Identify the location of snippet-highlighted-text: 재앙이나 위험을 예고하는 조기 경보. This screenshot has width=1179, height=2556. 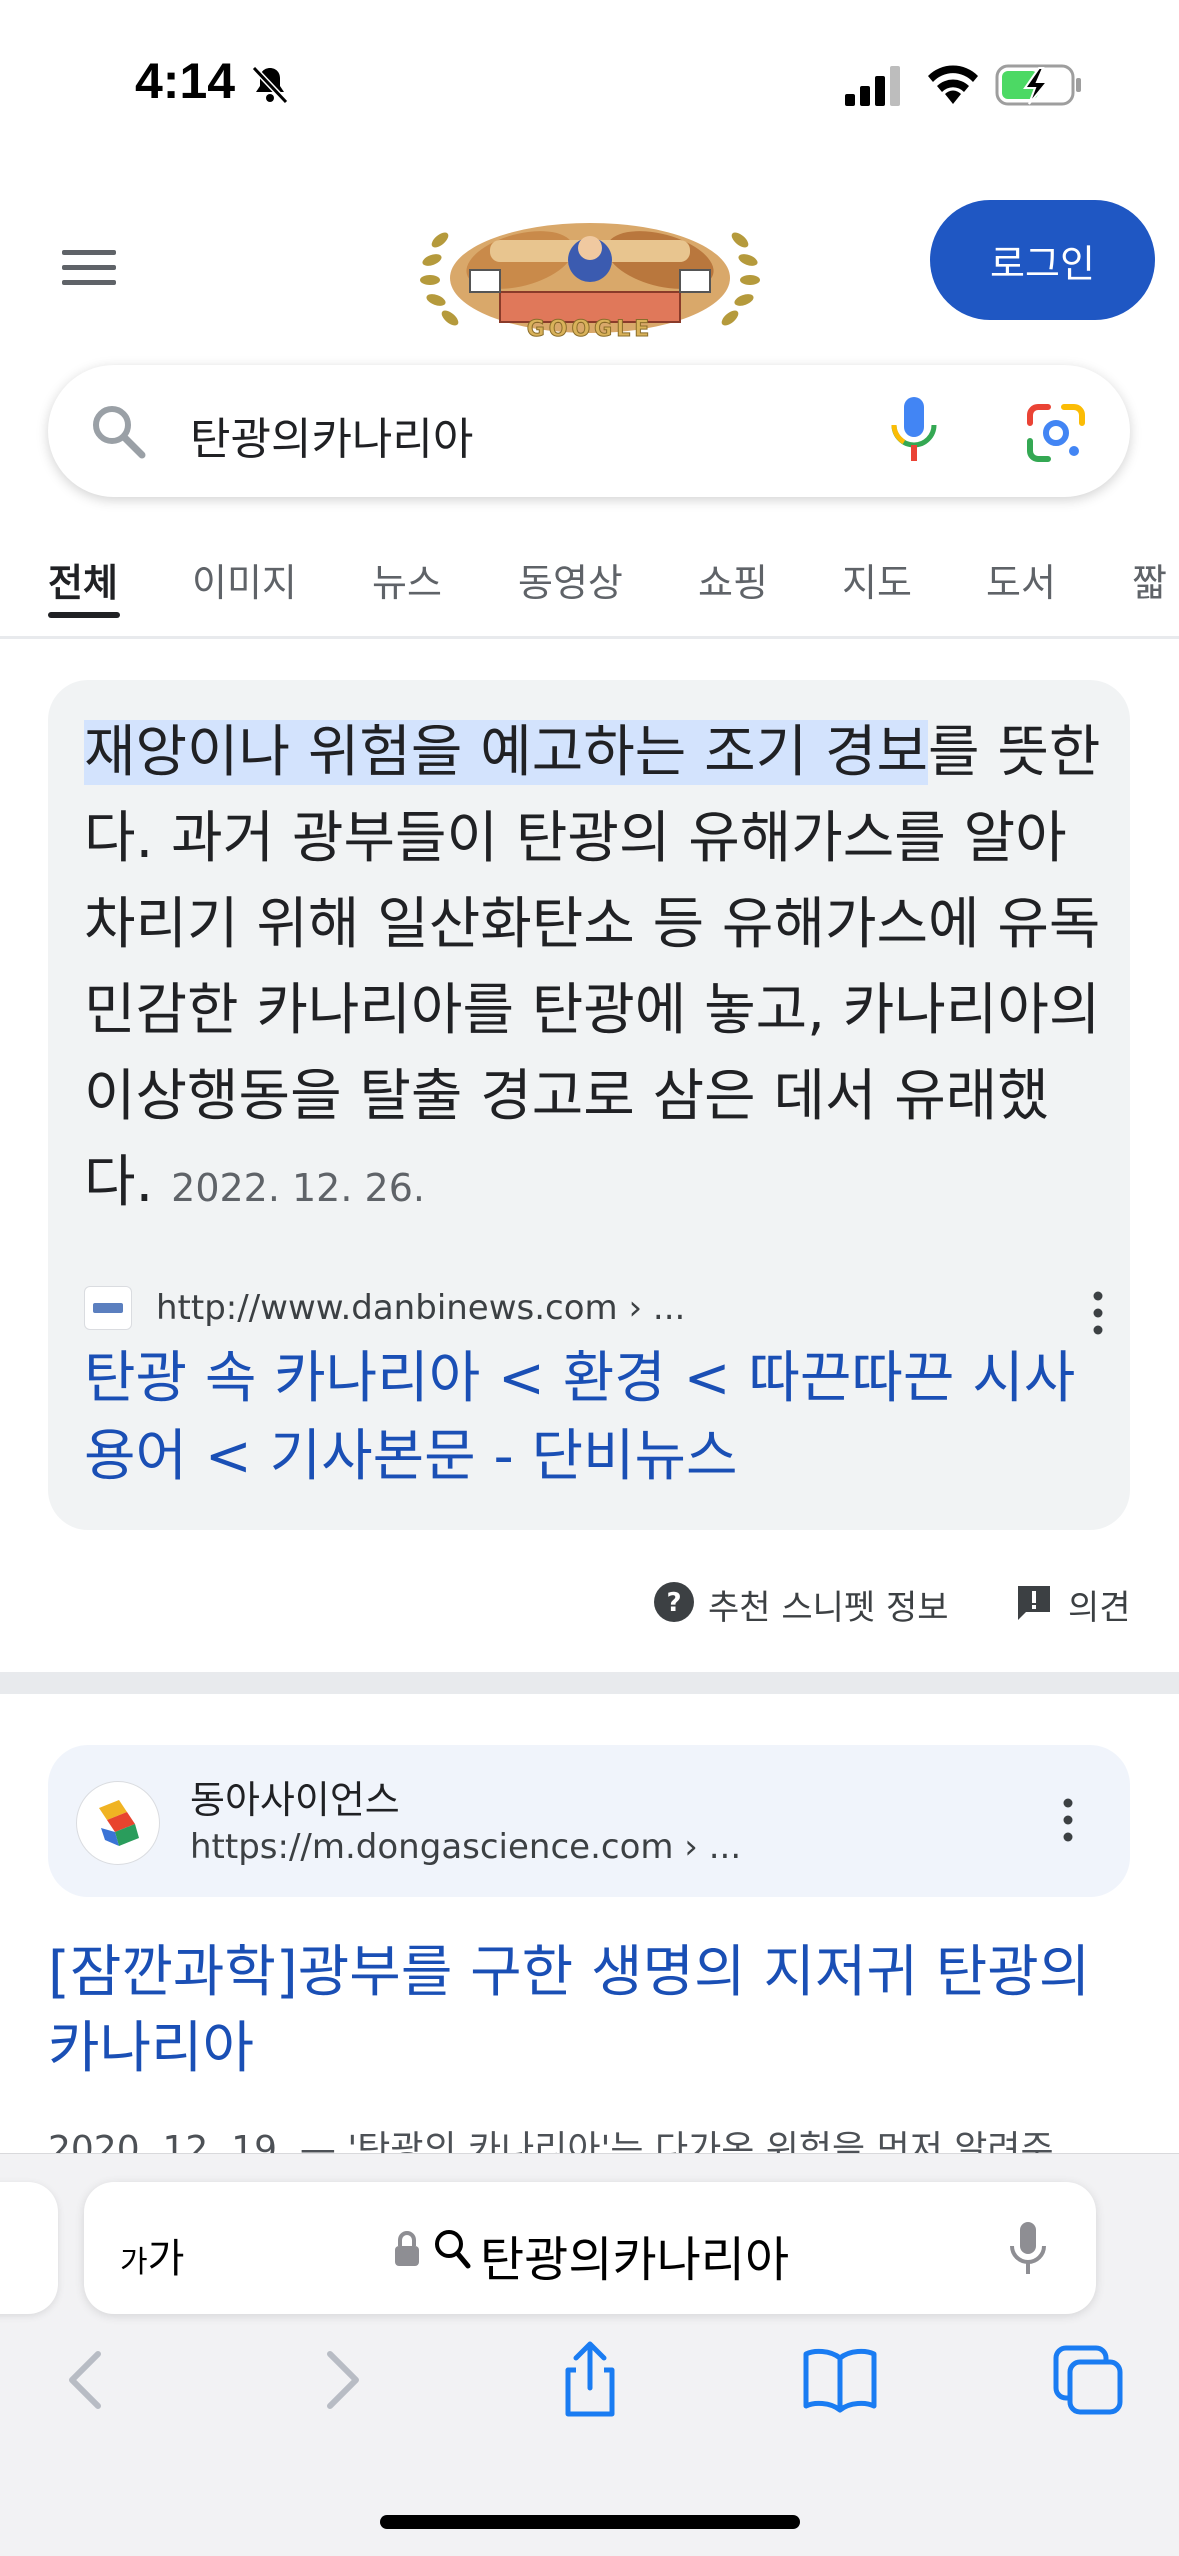
(506, 752).